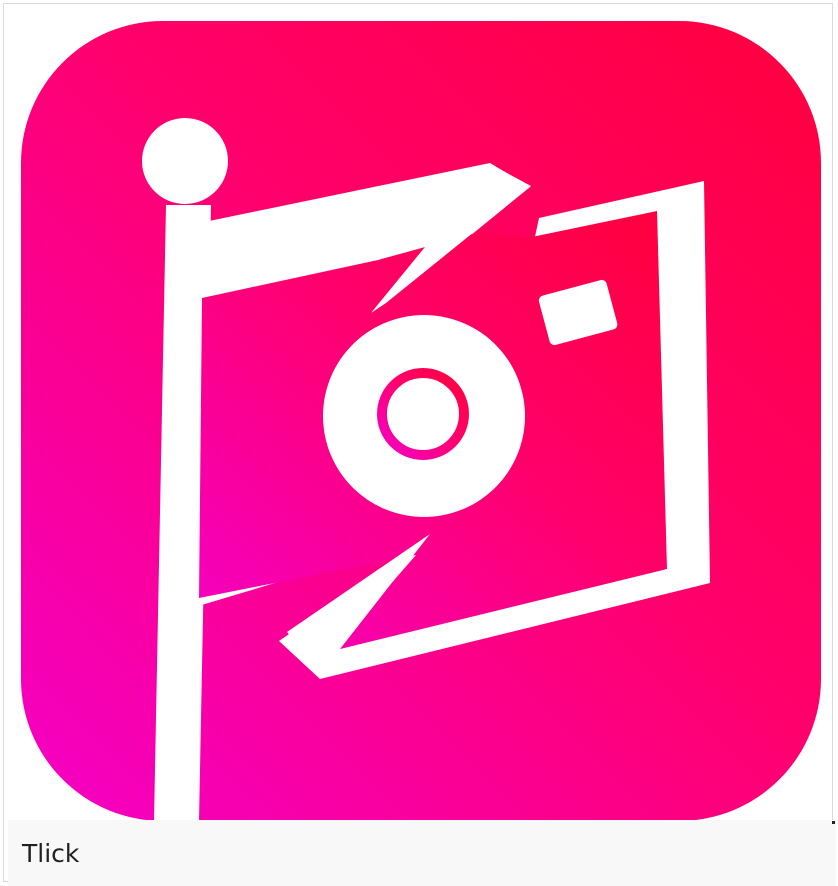 The width and height of the screenshot is (838, 886). Describe the element at coordinates (833, 822) in the screenshot. I see `corner-dot` at that location.